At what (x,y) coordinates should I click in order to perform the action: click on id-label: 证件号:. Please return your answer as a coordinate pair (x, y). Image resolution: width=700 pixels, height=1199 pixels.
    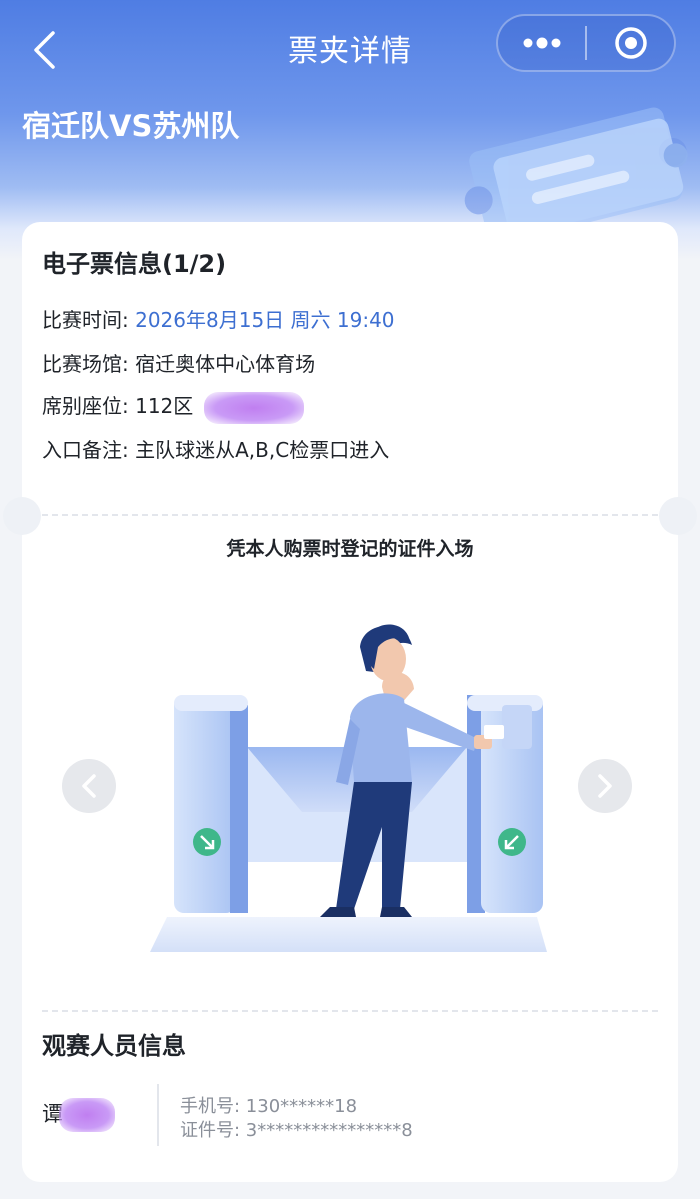
    Looking at the image, I should click on (213, 1130).